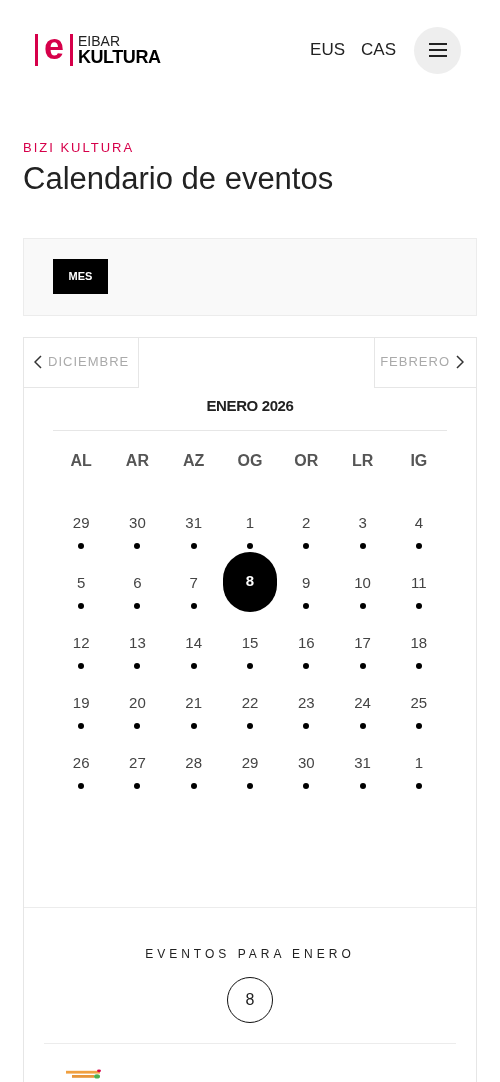 This screenshot has width=500, height=1082. Describe the element at coordinates (194, 762) in the screenshot. I see `calendar-day: 28` at that location.